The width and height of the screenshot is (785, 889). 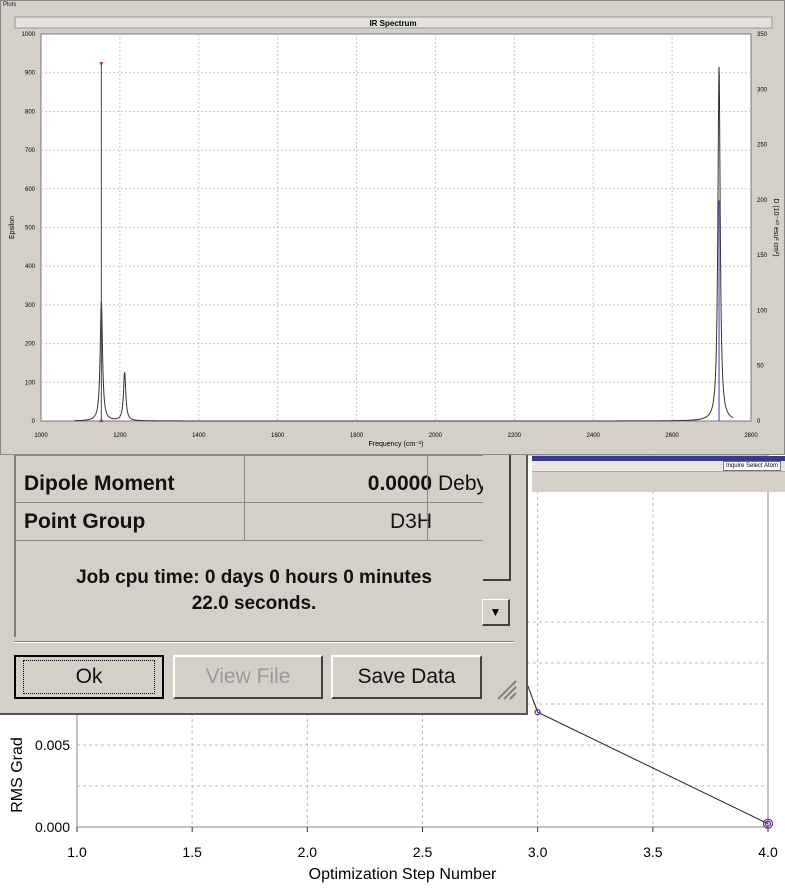 I want to click on x-tick-label: 2200, so click(x=515, y=436).